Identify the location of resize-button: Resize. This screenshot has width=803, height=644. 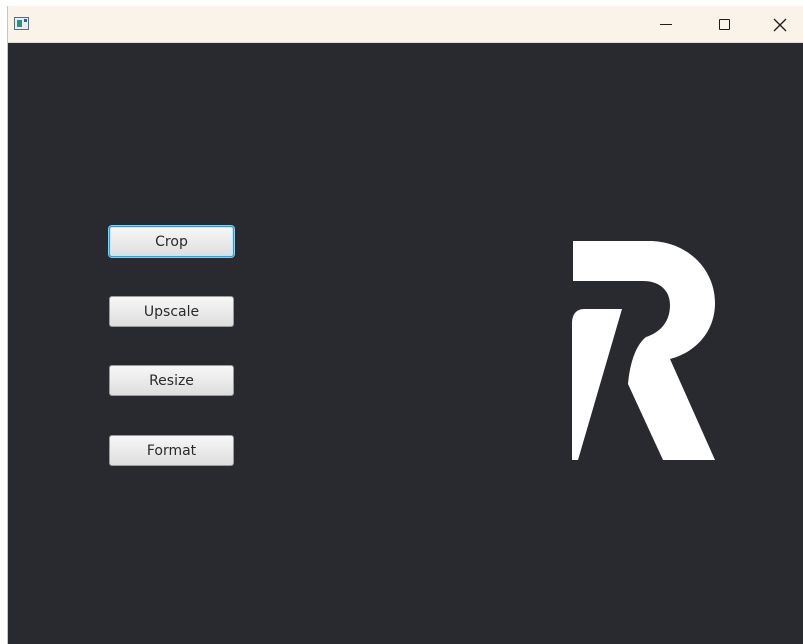
(171, 380).